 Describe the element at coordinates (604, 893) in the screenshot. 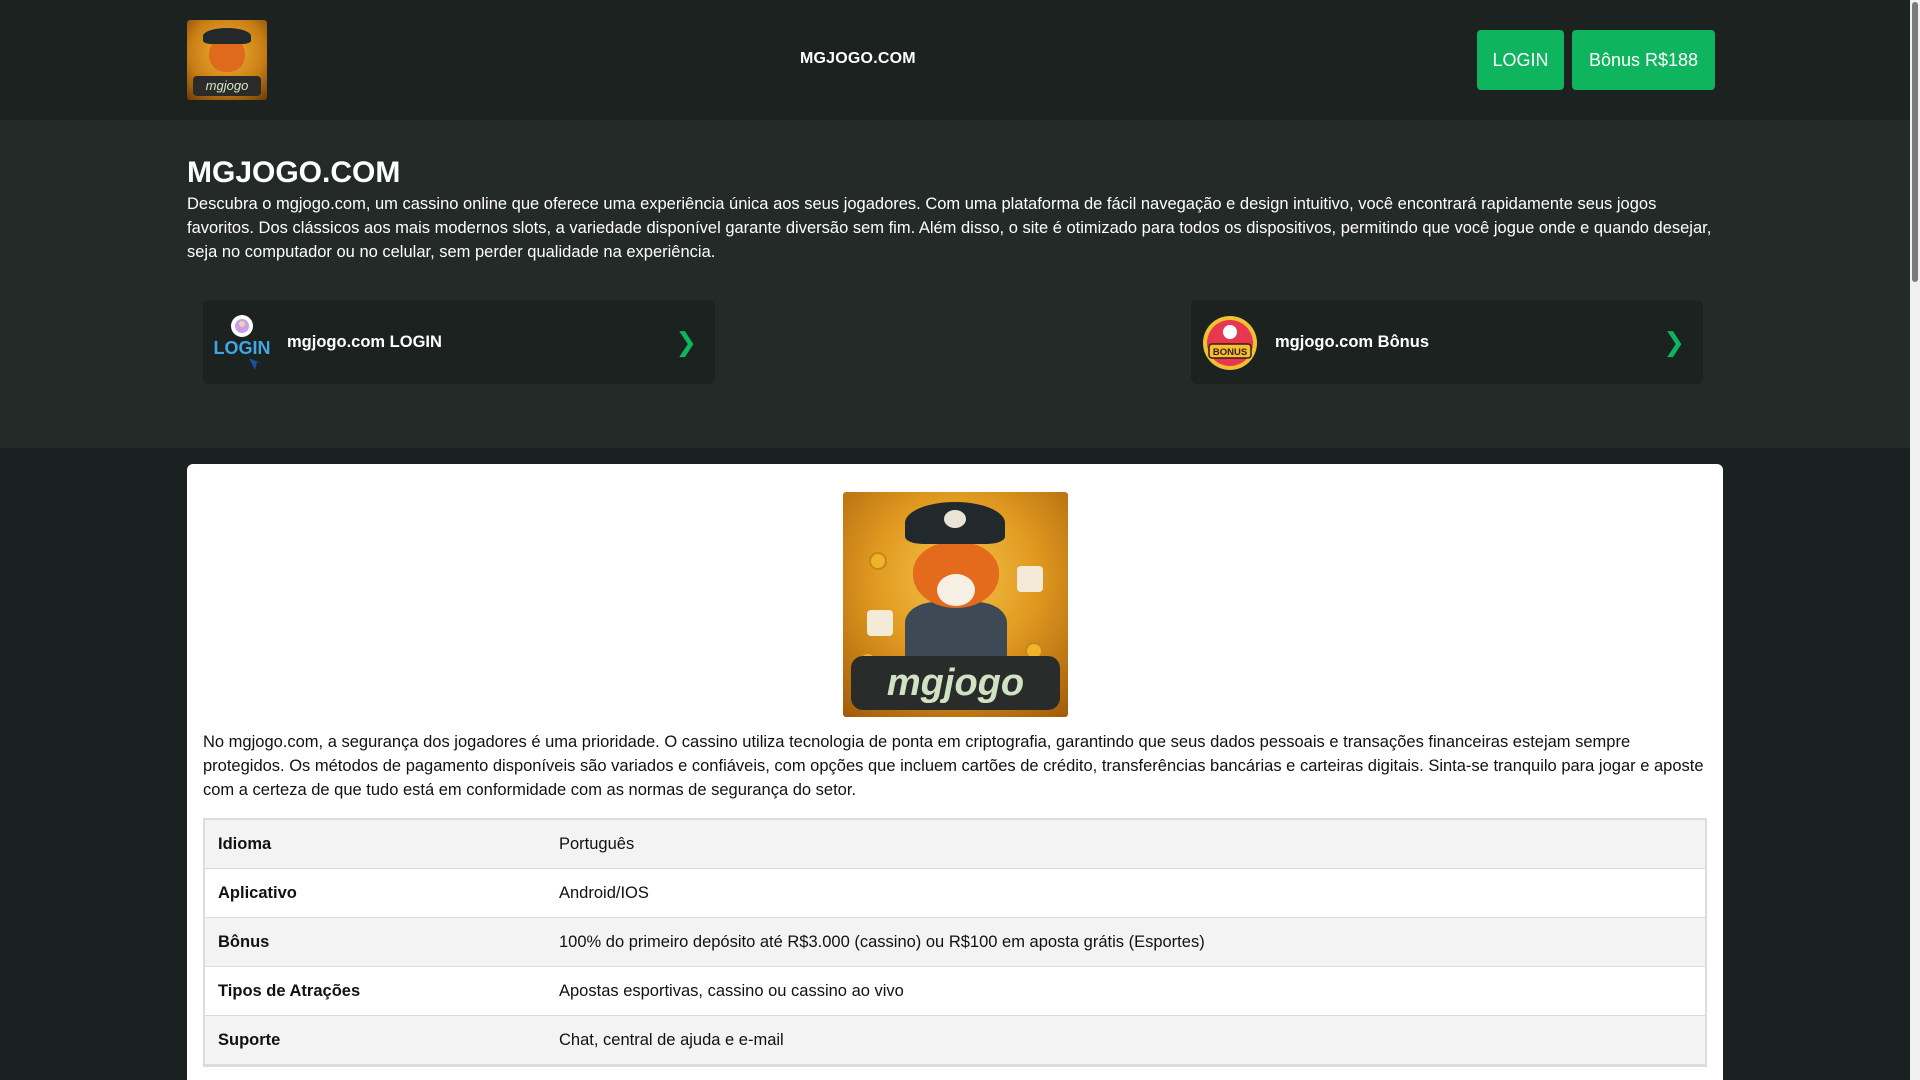

I see `table-value: Android/IOS` at that location.